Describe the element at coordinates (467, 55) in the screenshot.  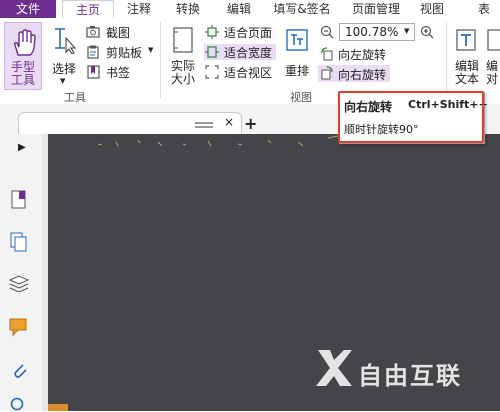
I see `edit-text-button: 编辑 文本` at that location.